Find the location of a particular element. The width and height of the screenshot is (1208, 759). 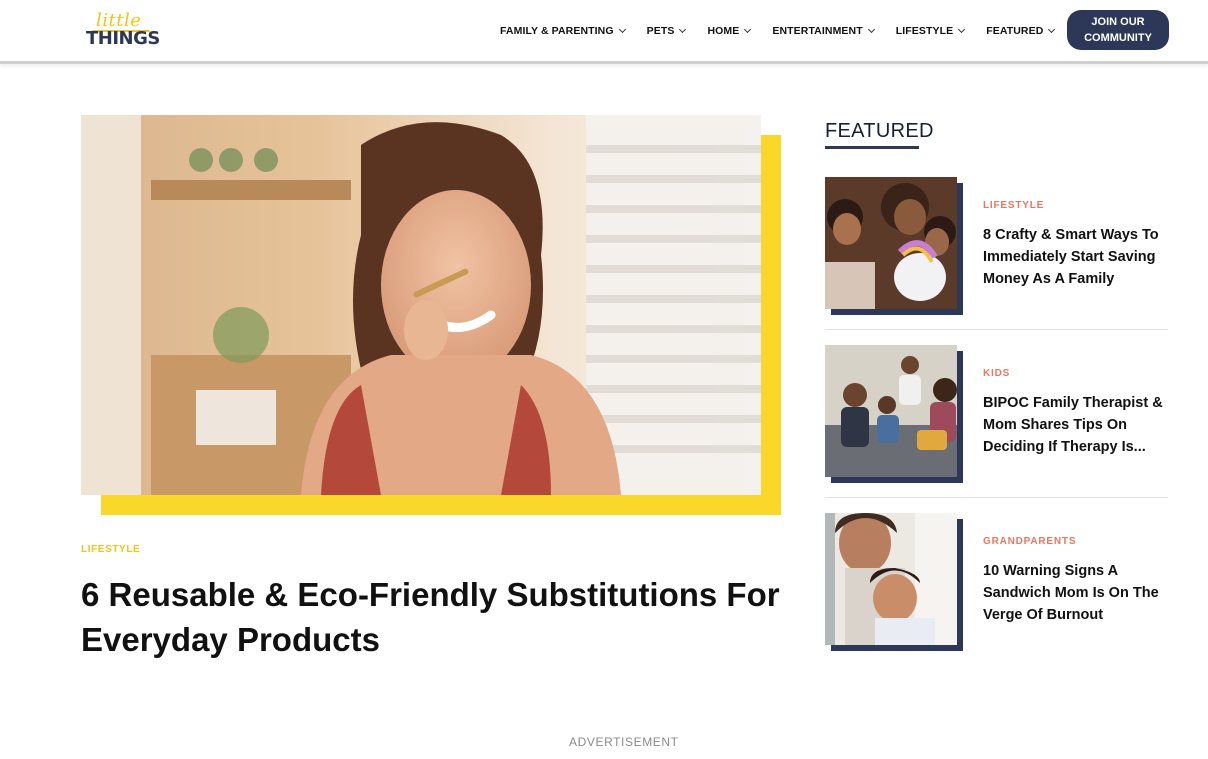

nav-item-home: HOME is located at coordinates (729, 31).